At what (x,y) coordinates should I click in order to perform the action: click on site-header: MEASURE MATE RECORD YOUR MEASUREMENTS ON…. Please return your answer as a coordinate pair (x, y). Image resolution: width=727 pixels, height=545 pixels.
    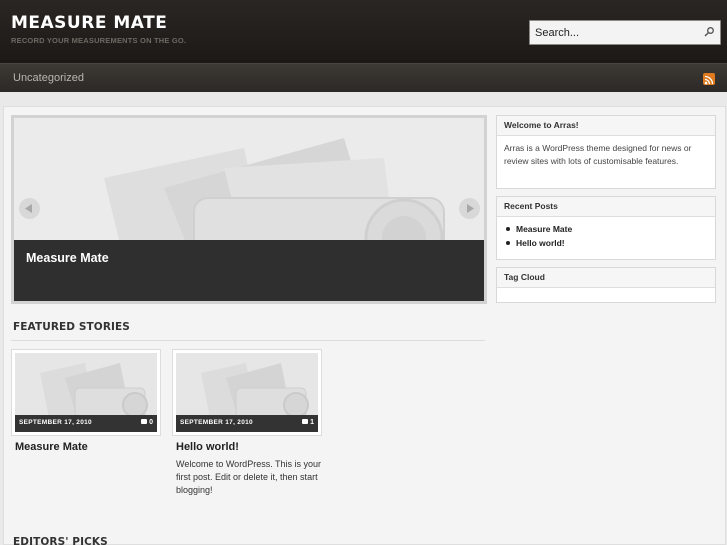
    Looking at the image, I should click on (363, 31).